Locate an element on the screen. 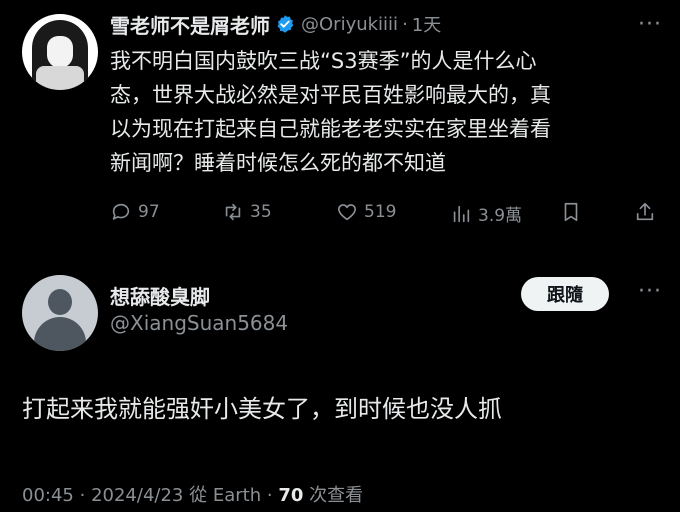 The image size is (680, 512). view-label: 次查看 is located at coordinates (336, 495).